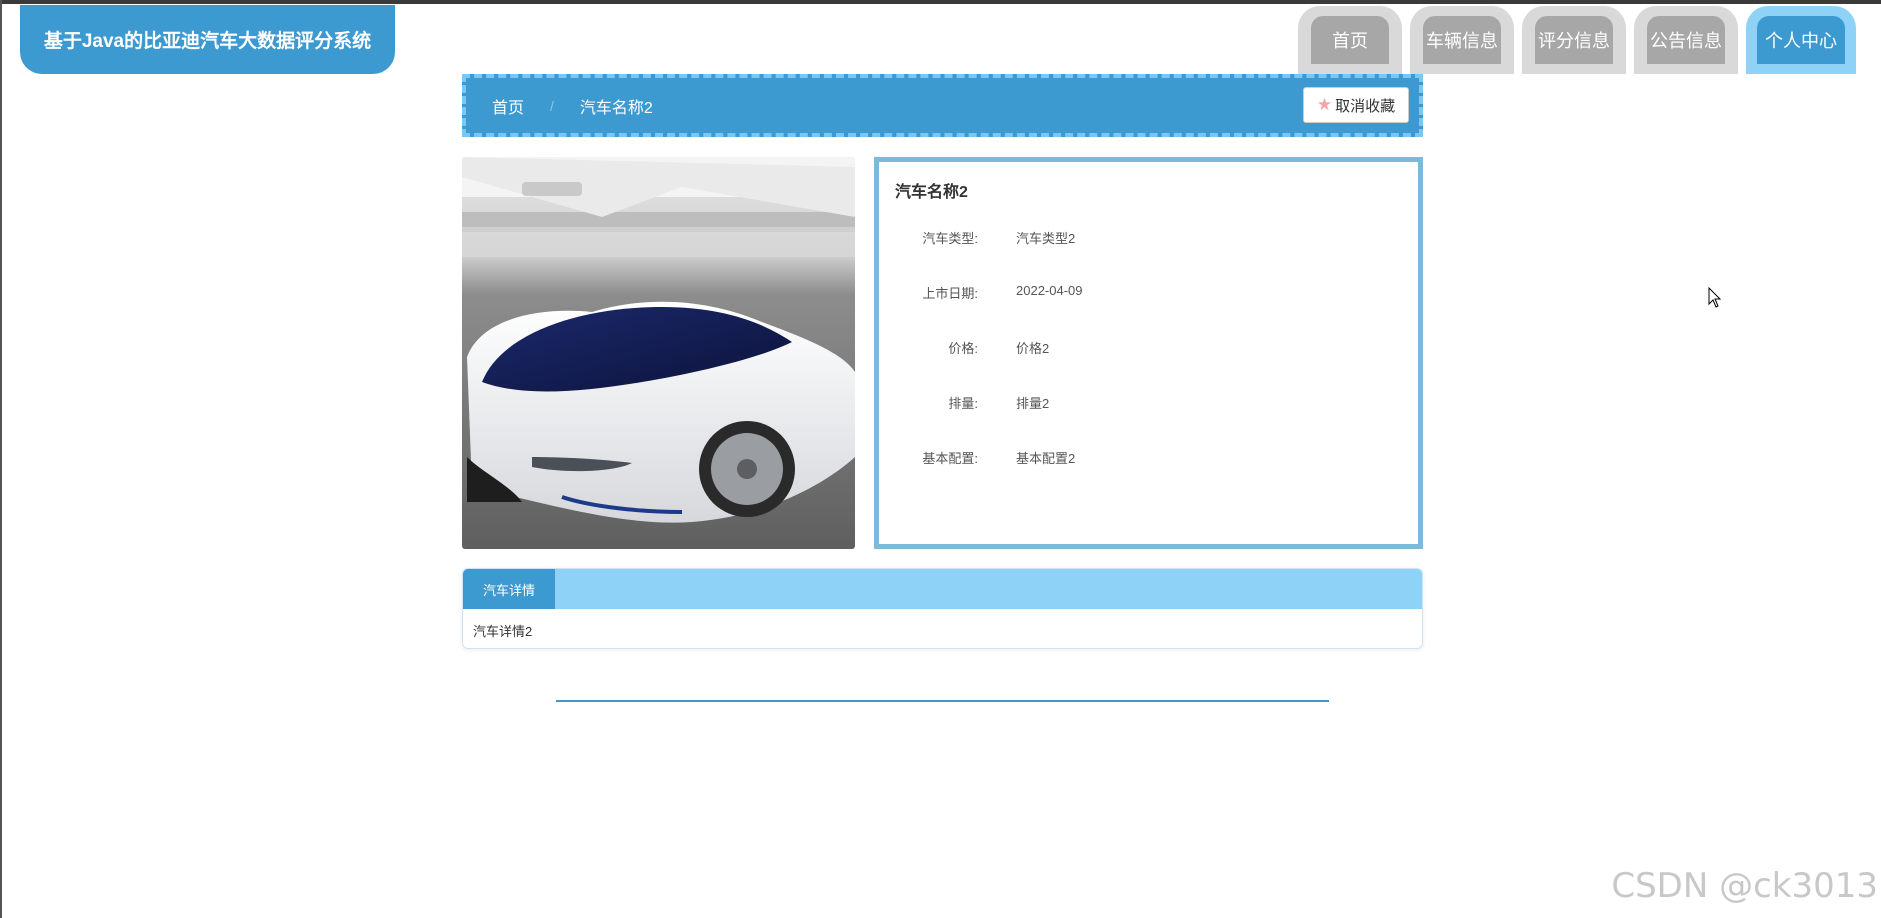  Describe the element at coordinates (950, 293) in the screenshot. I see `field-label: 上市日期:` at that location.